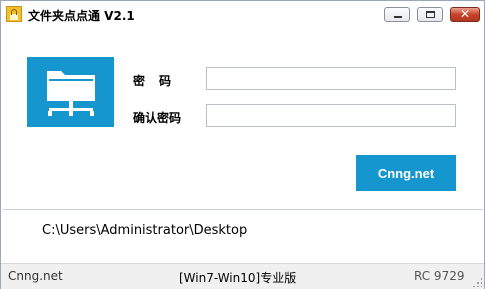 Image resolution: width=485 pixels, height=289 pixels. What do you see at coordinates (398, 17) in the screenshot?
I see `minimize-icon` at bounding box center [398, 17].